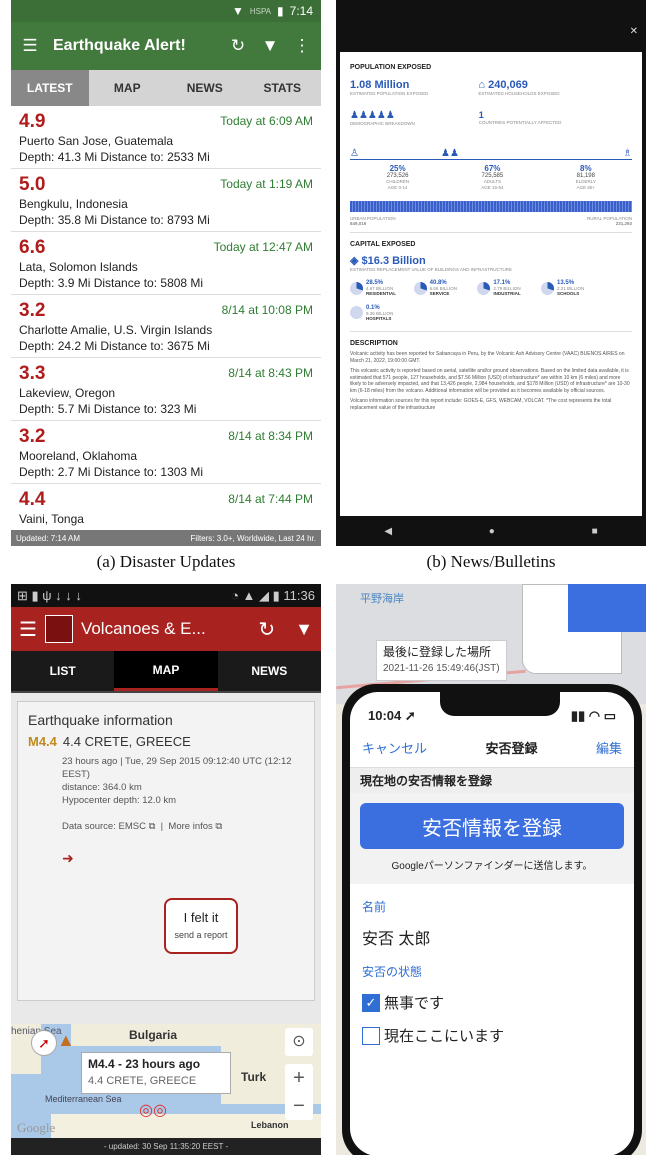 This screenshot has width=646, height=1155. What do you see at coordinates (572, 288) in the screenshot?
I see `sector-item: 13.5% 2.21 BILLION SCHOOLS` at bounding box center [572, 288].